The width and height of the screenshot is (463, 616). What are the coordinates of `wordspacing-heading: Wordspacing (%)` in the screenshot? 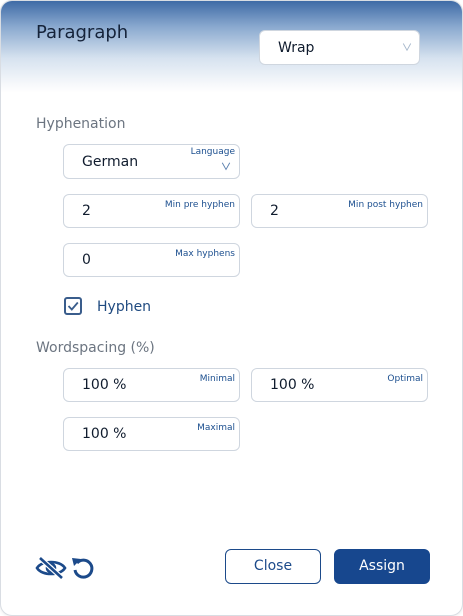 It's located at (95, 348).